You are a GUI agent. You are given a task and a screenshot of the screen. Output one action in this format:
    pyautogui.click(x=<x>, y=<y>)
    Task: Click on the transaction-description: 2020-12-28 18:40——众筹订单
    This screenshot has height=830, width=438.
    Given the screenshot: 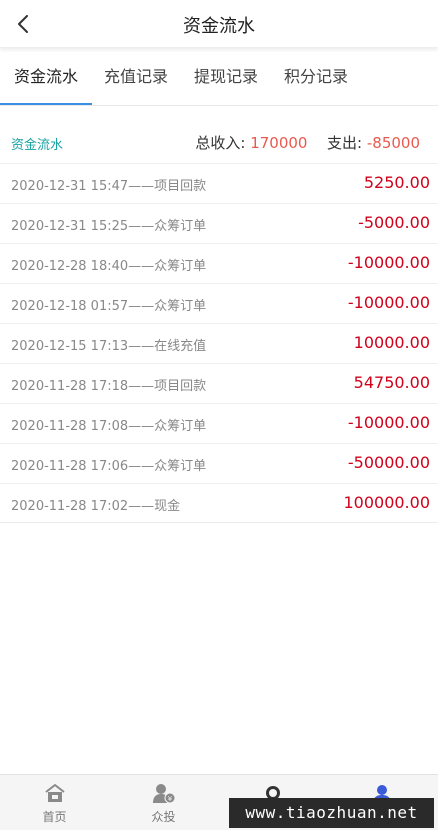 What is the action you would take?
    pyautogui.click(x=109, y=266)
    